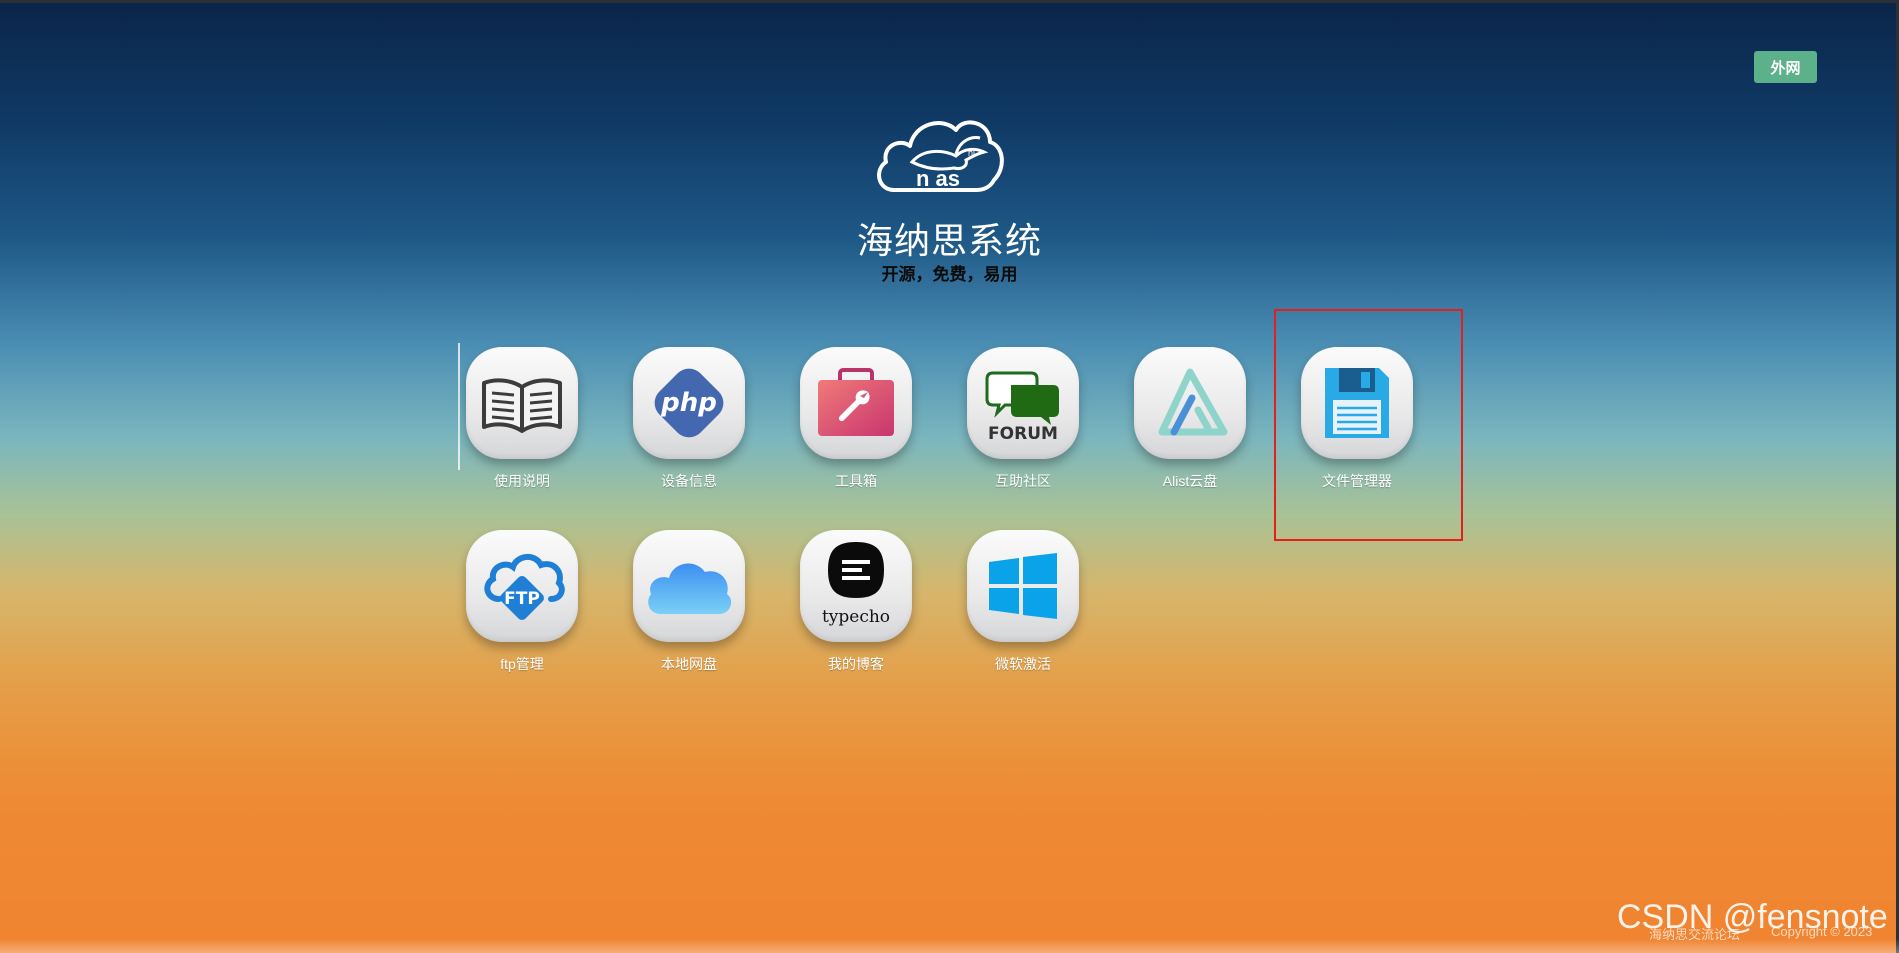 The width and height of the screenshot is (1899, 953). Describe the element at coordinates (856, 403) in the screenshot. I see `toolbox-icon` at that location.